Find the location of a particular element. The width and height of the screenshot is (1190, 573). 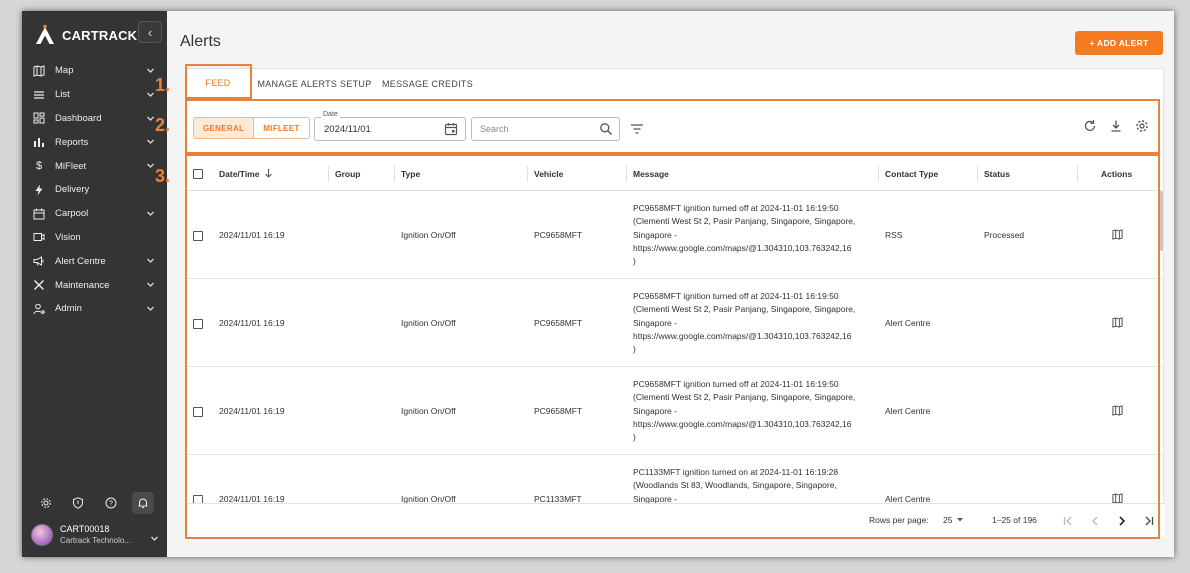

brand-name: CARTRACK is located at coordinates (100, 35).